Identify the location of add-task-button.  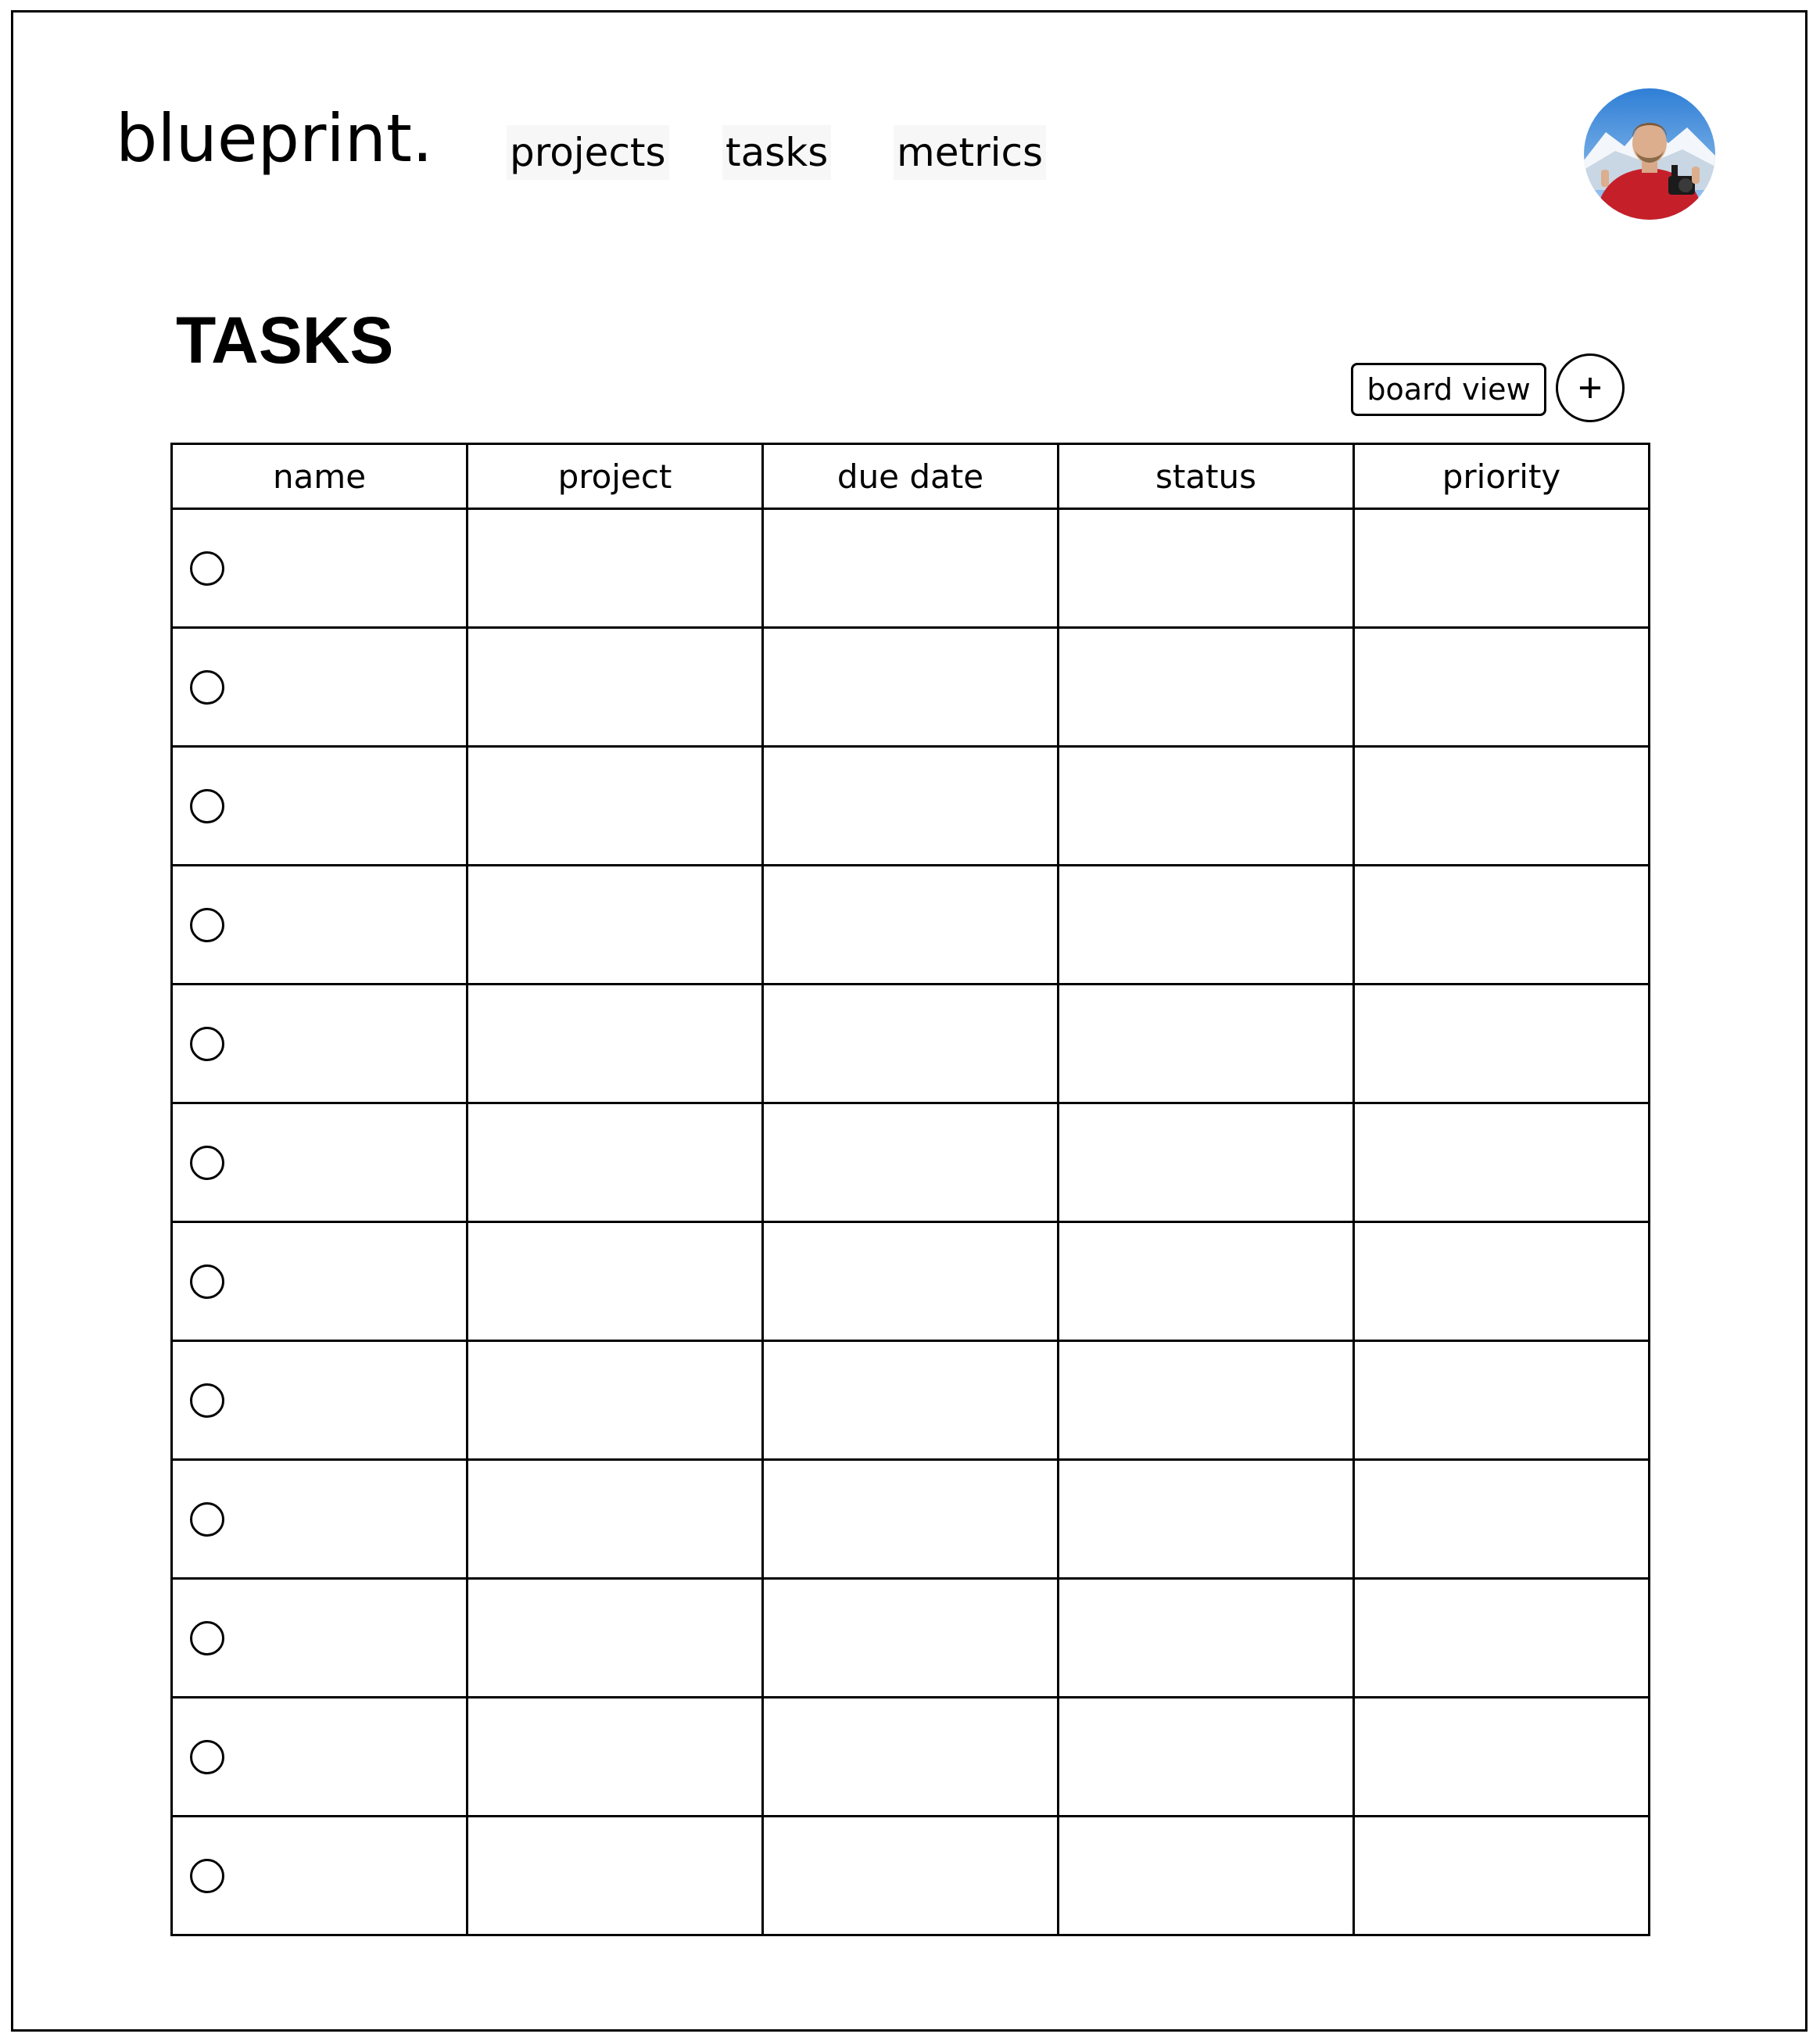
(1590, 387).